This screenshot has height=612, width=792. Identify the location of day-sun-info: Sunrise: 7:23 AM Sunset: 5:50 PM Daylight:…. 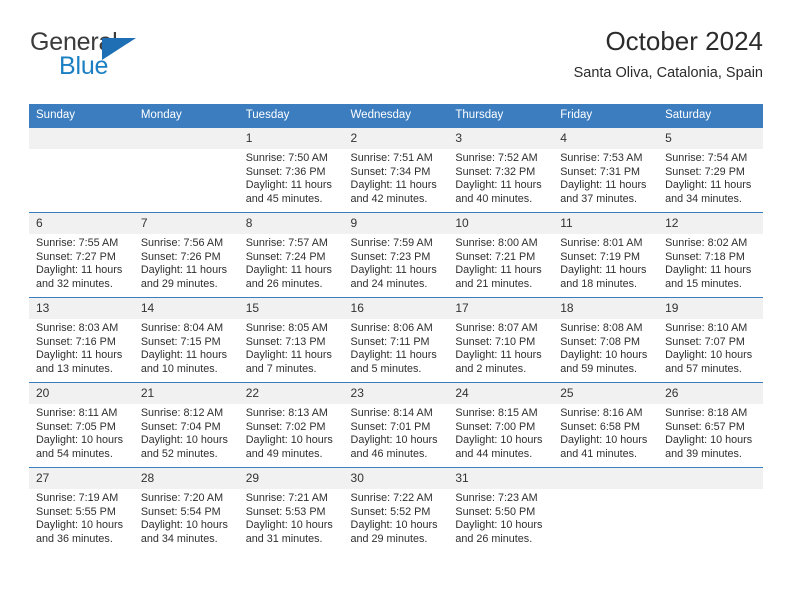
(500, 517).